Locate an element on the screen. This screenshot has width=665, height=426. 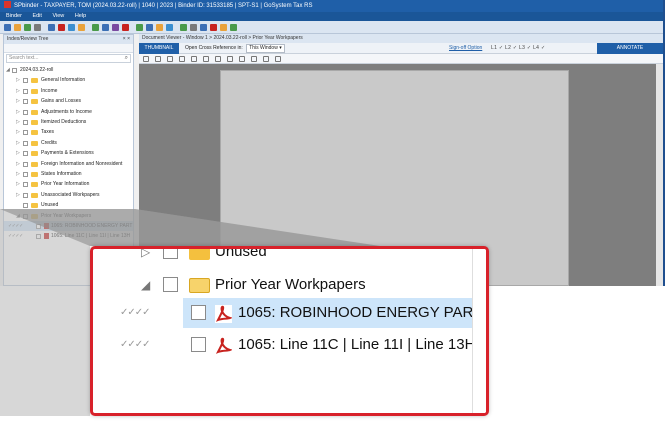
zoom-document-row: ✓✓✓✓ 1065: ROBINHOOD ENERGY PART is located at coordinates (289, 313).